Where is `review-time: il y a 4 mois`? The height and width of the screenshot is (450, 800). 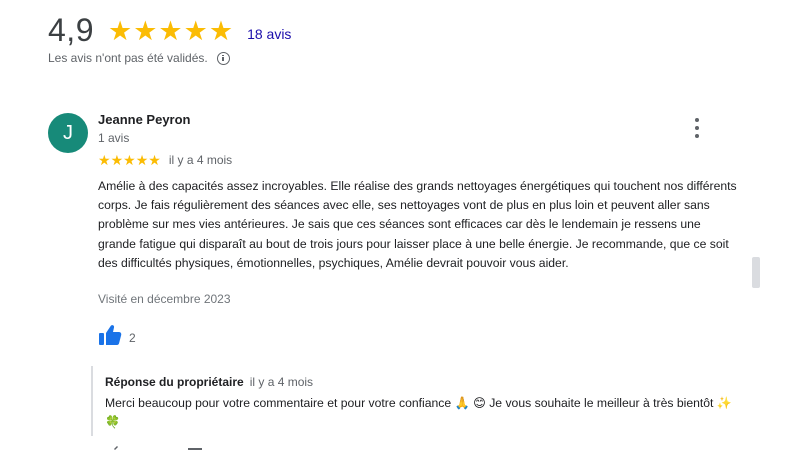
review-time: il y a 4 mois is located at coordinates (200, 160).